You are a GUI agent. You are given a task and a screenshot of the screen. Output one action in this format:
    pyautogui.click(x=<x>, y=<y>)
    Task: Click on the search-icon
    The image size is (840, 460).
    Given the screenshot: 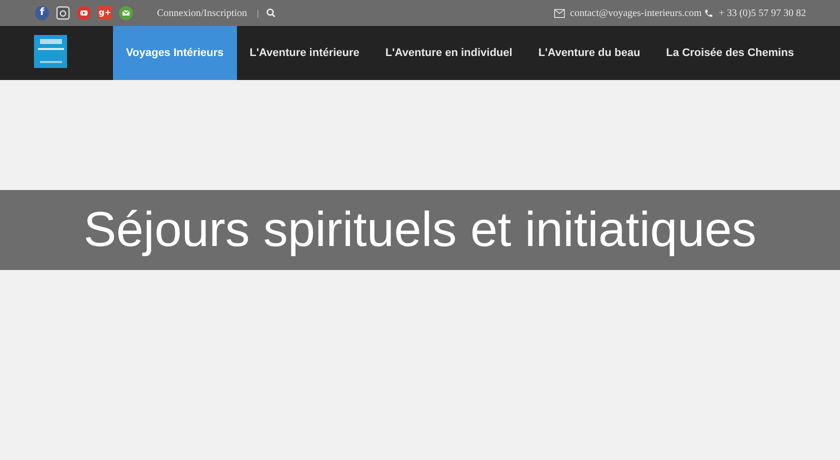 What is the action you would take?
    pyautogui.click(x=271, y=13)
    